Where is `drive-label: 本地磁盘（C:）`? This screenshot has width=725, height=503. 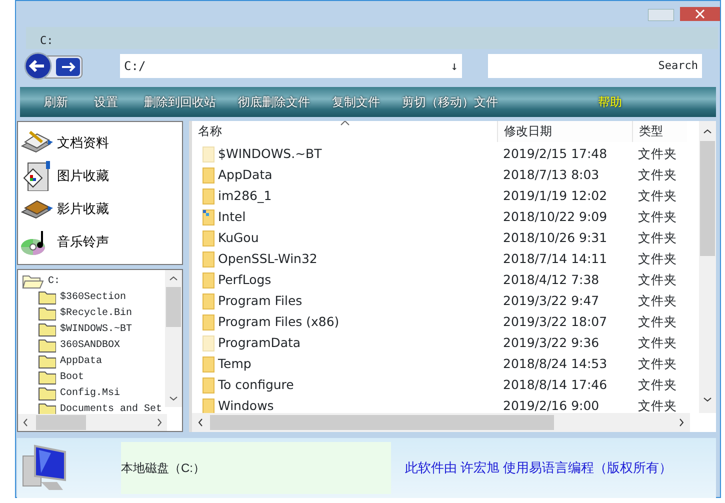
drive-label: 本地磁盘（C:） is located at coordinates (163, 468).